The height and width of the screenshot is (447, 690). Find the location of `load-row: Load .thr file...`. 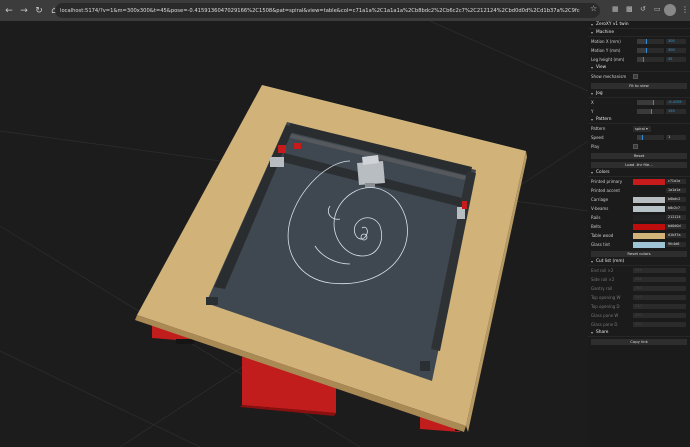

load-row: Load .thr file... is located at coordinates (639, 164).